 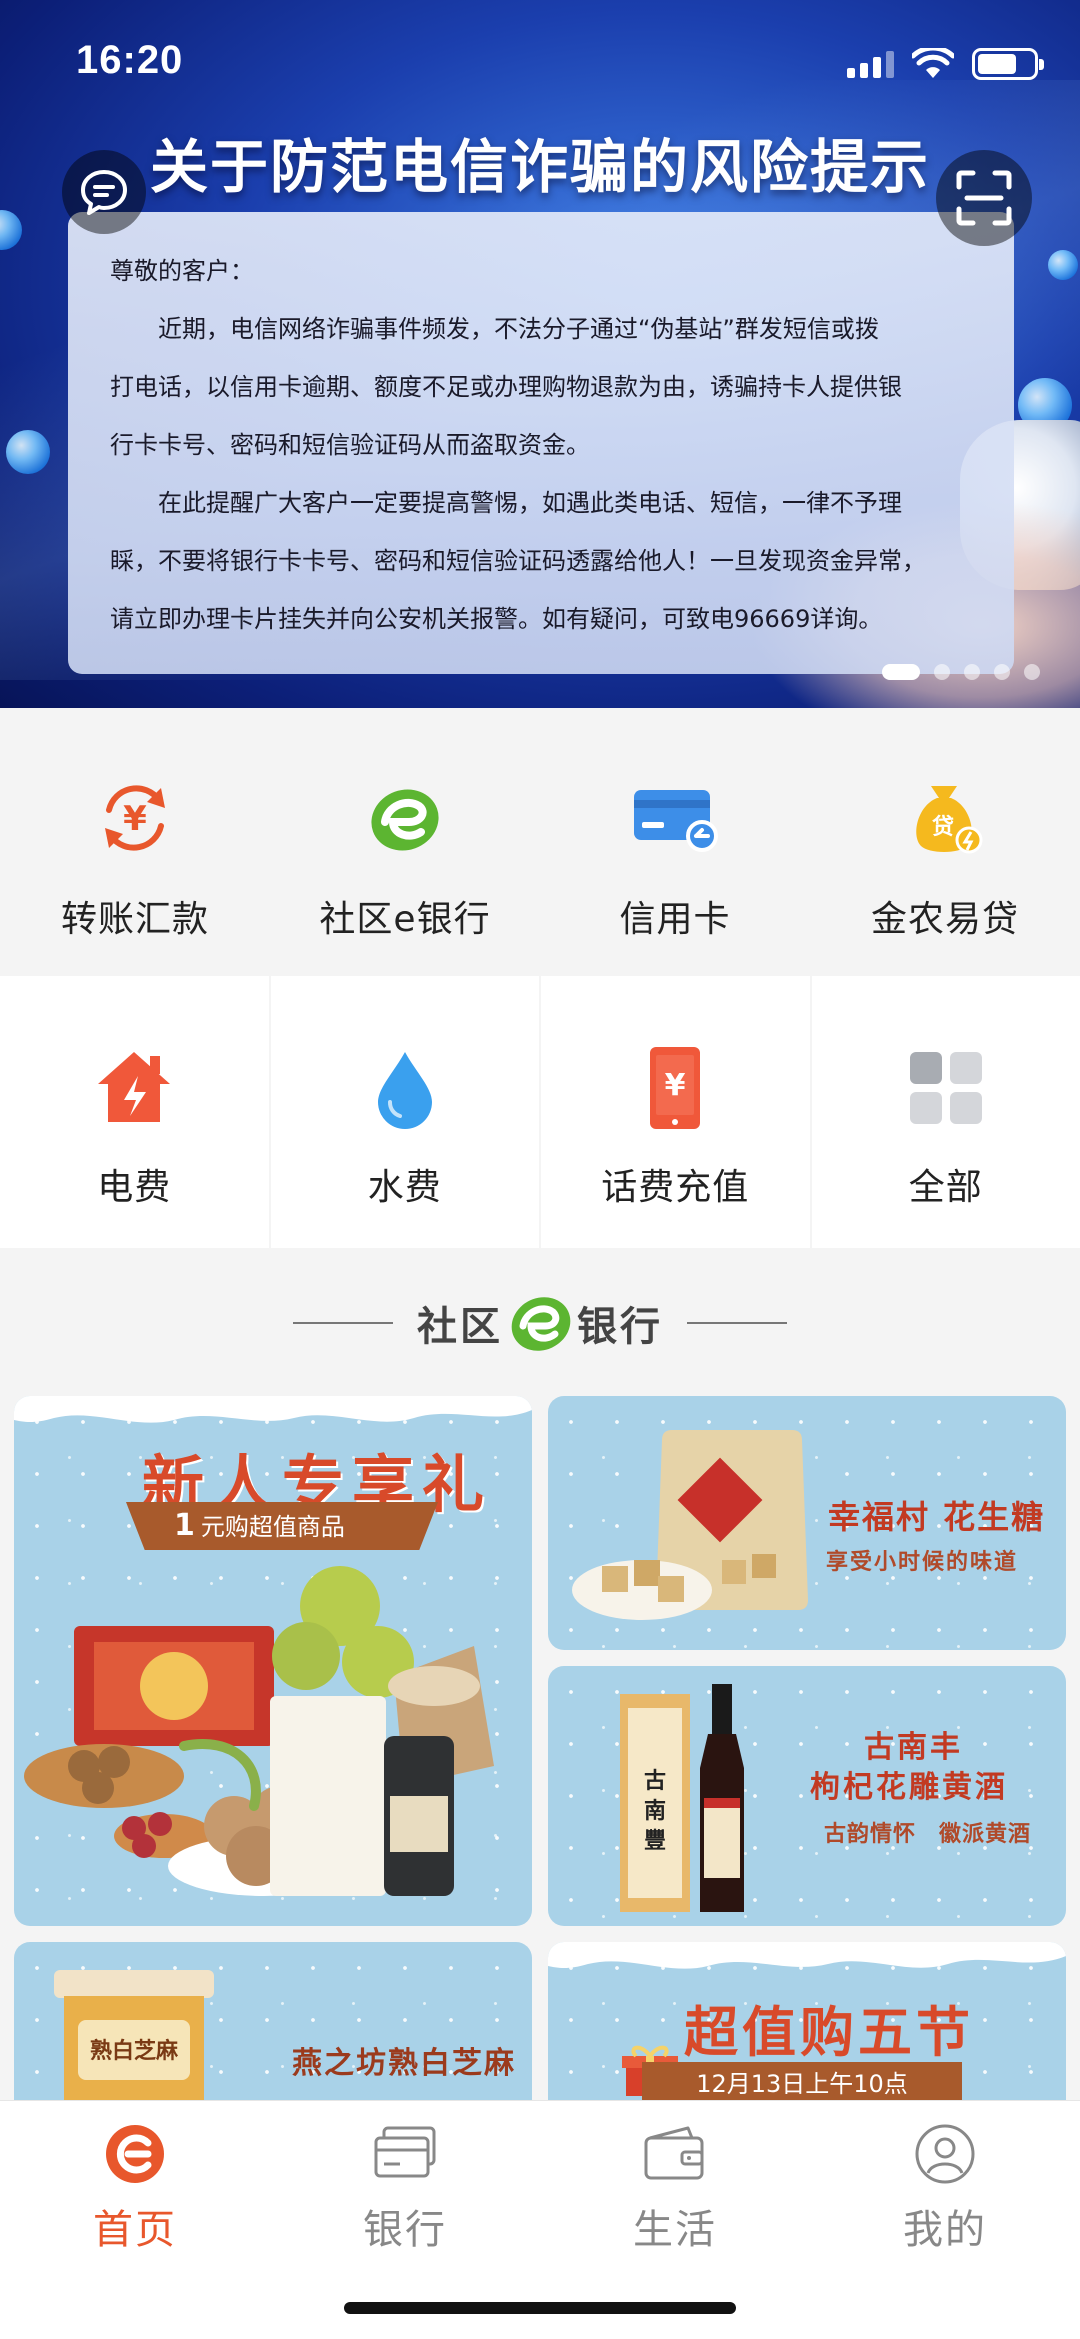 What do you see at coordinates (135, 2230) in the screenshot?
I see `tab-label: 首页` at bounding box center [135, 2230].